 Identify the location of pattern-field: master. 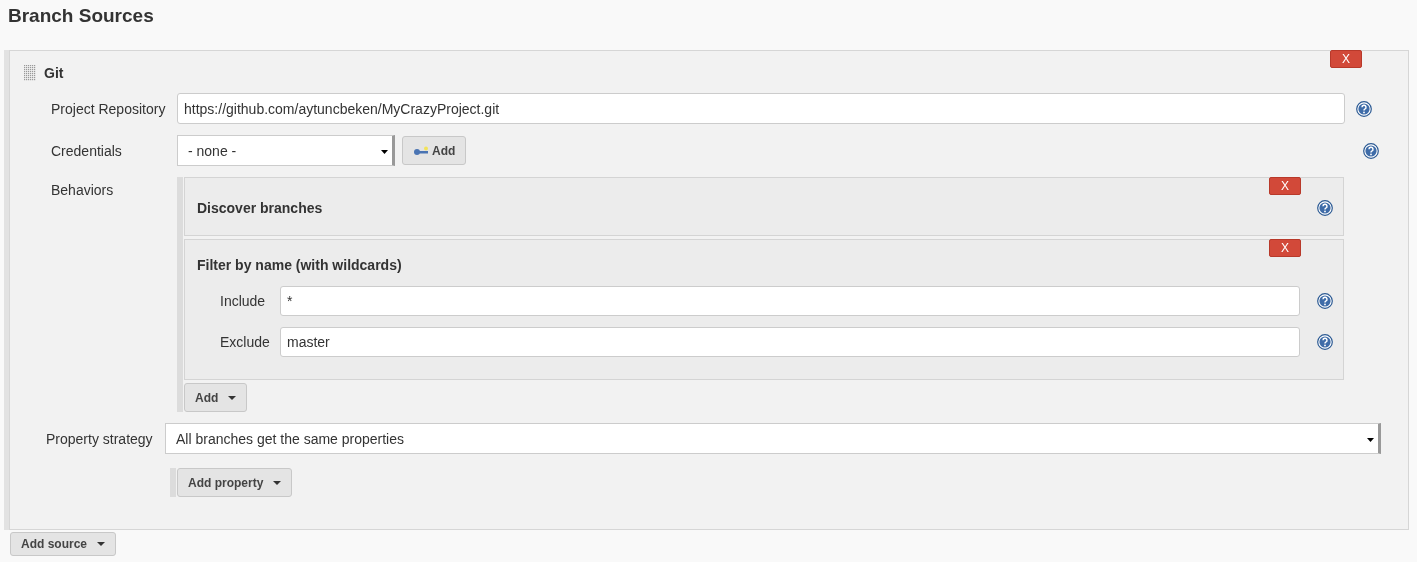
(790, 342).